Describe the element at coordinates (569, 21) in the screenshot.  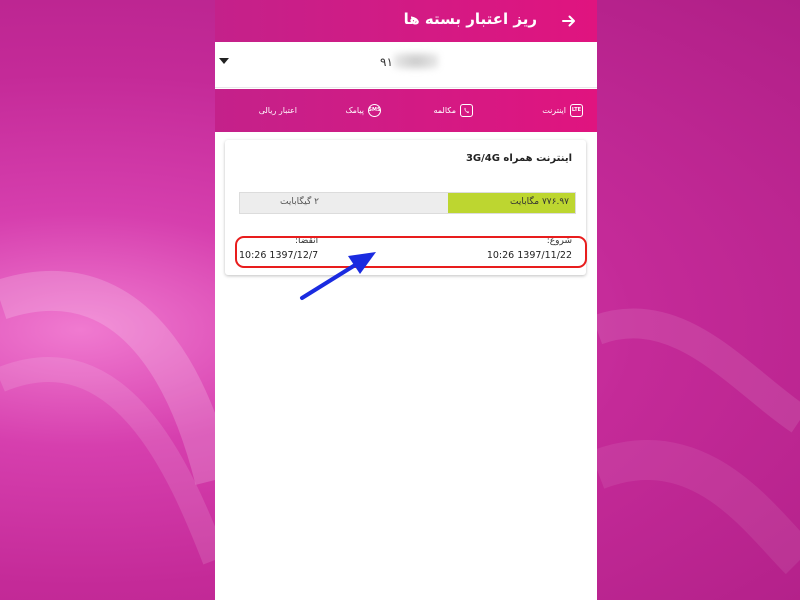
I see `arrow-right-icon` at that location.